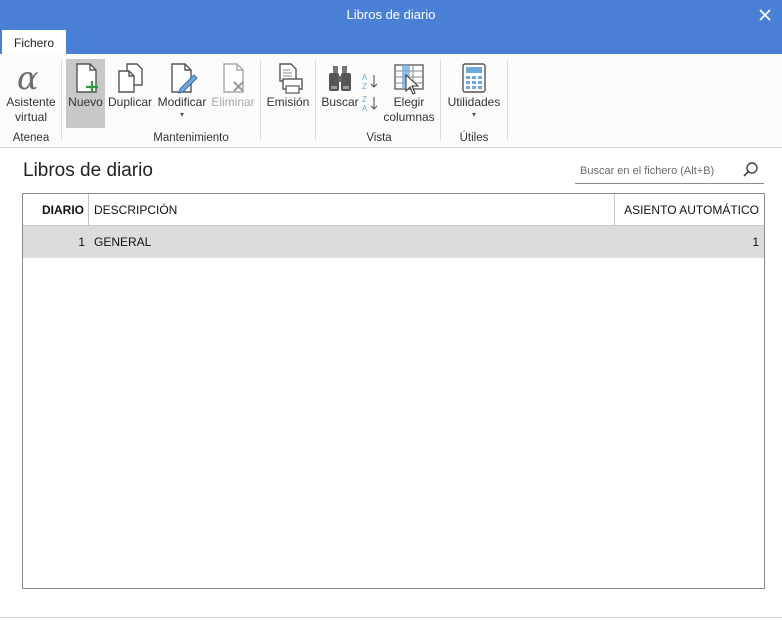 The width and height of the screenshot is (782, 620). Describe the element at coordinates (409, 102) in the screenshot. I see `elegir-label-1: Elegir` at that location.